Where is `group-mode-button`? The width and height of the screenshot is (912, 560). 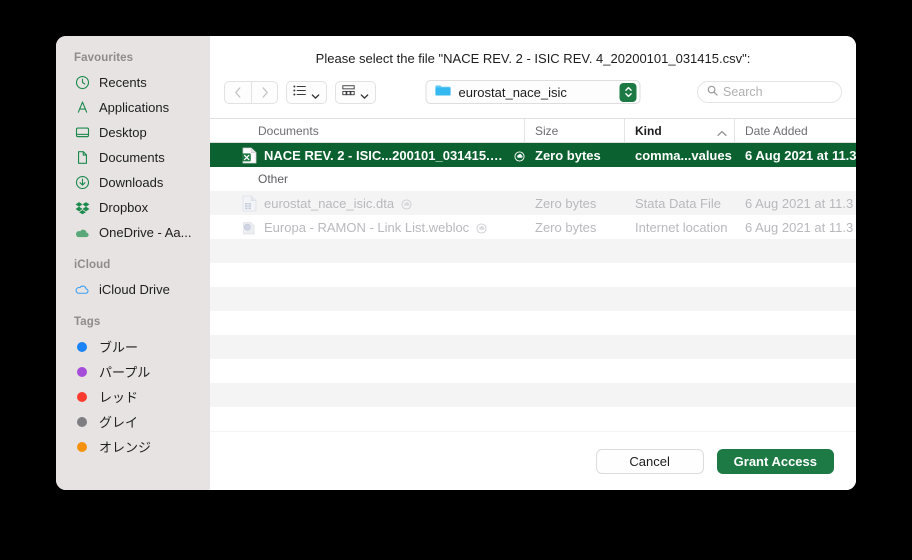 group-mode-button is located at coordinates (355, 92).